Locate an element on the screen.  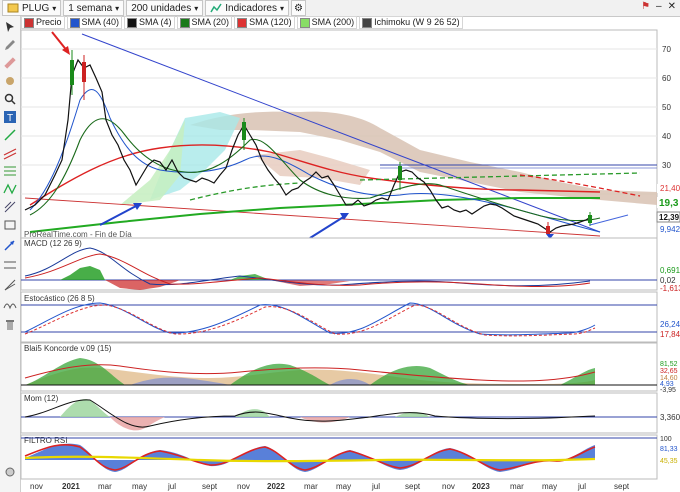
macd-axis-label: 0,691 is located at coordinates (670, 270).